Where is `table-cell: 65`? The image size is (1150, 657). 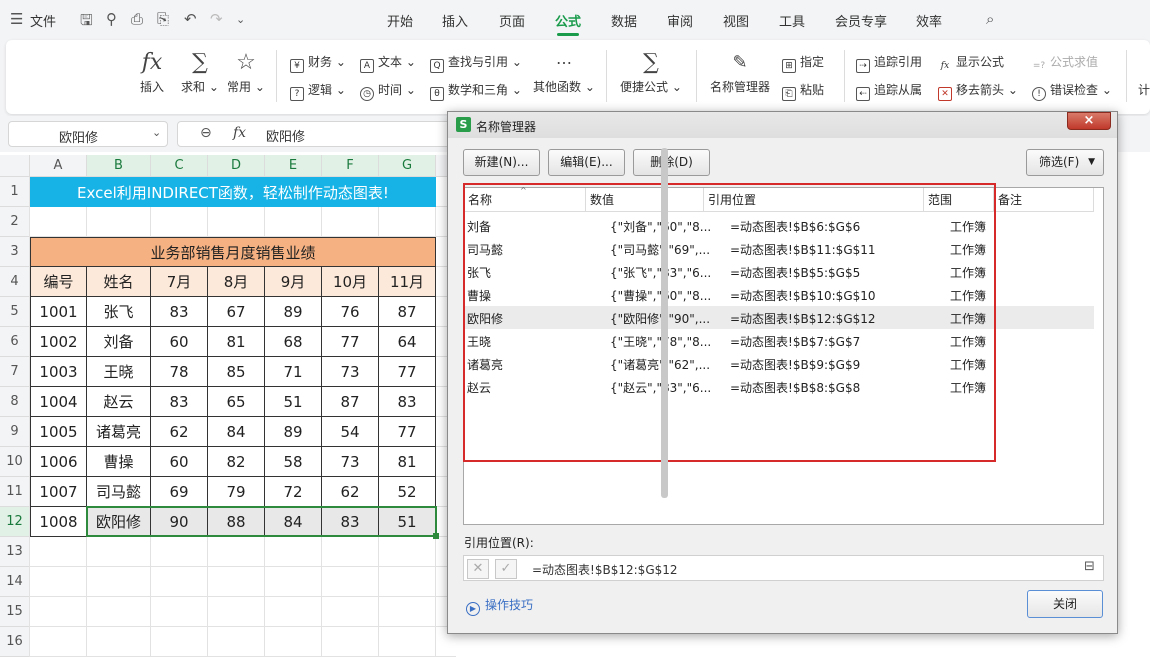 table-cell: 65 is located at coordinates (236, 402).